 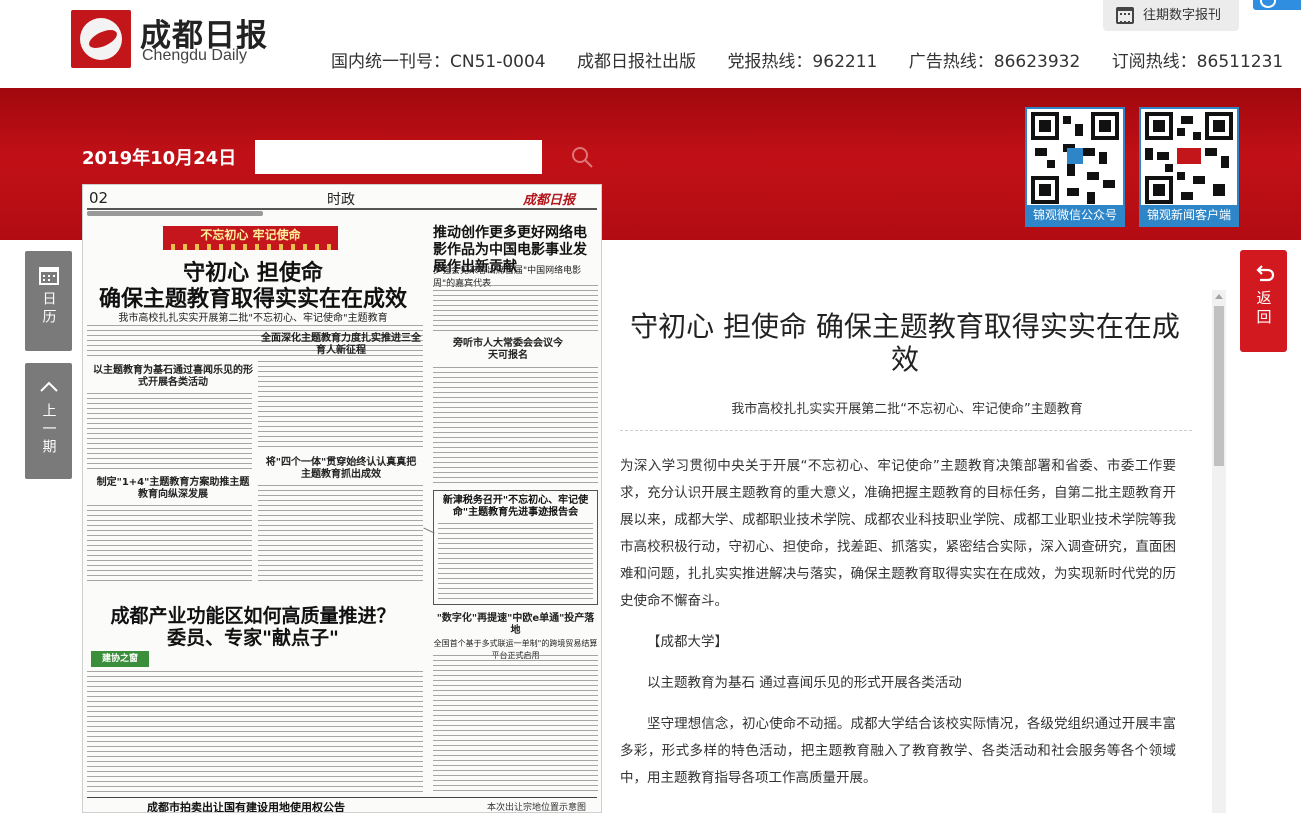 What do you see at coordinates (250, 235) in the screenshot?
I see `paper-theme-tag: 不忘初心 牢记使命` at bounding box center [250, 235].